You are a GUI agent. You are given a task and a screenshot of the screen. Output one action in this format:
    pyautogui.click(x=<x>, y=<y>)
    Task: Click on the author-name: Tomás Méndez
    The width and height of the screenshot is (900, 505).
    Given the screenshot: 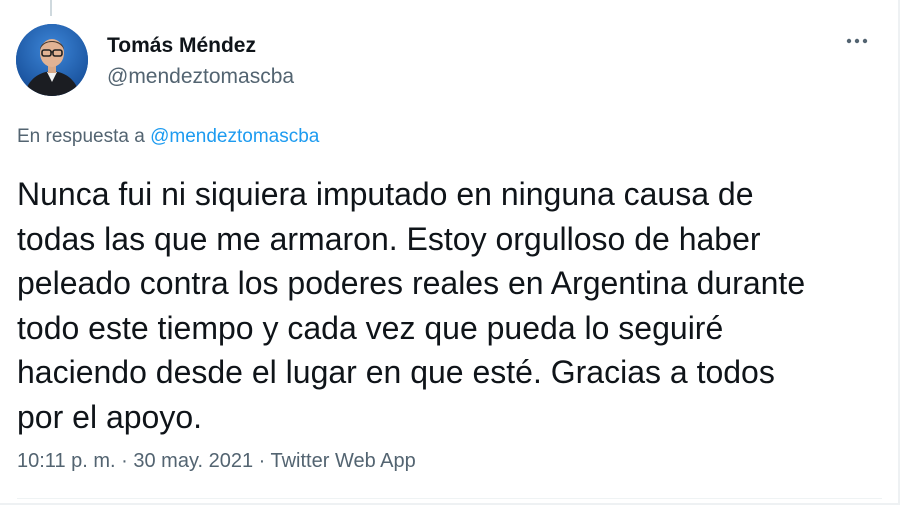 What is the action you would take?
    pyautogui.click(x=200, y=46)
    